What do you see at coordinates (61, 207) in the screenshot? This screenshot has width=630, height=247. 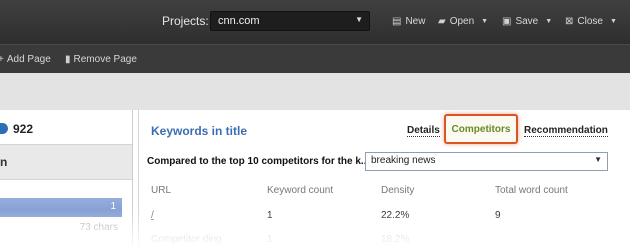 I see `selected-factor-row: 1` at bounding box center [61, 207].